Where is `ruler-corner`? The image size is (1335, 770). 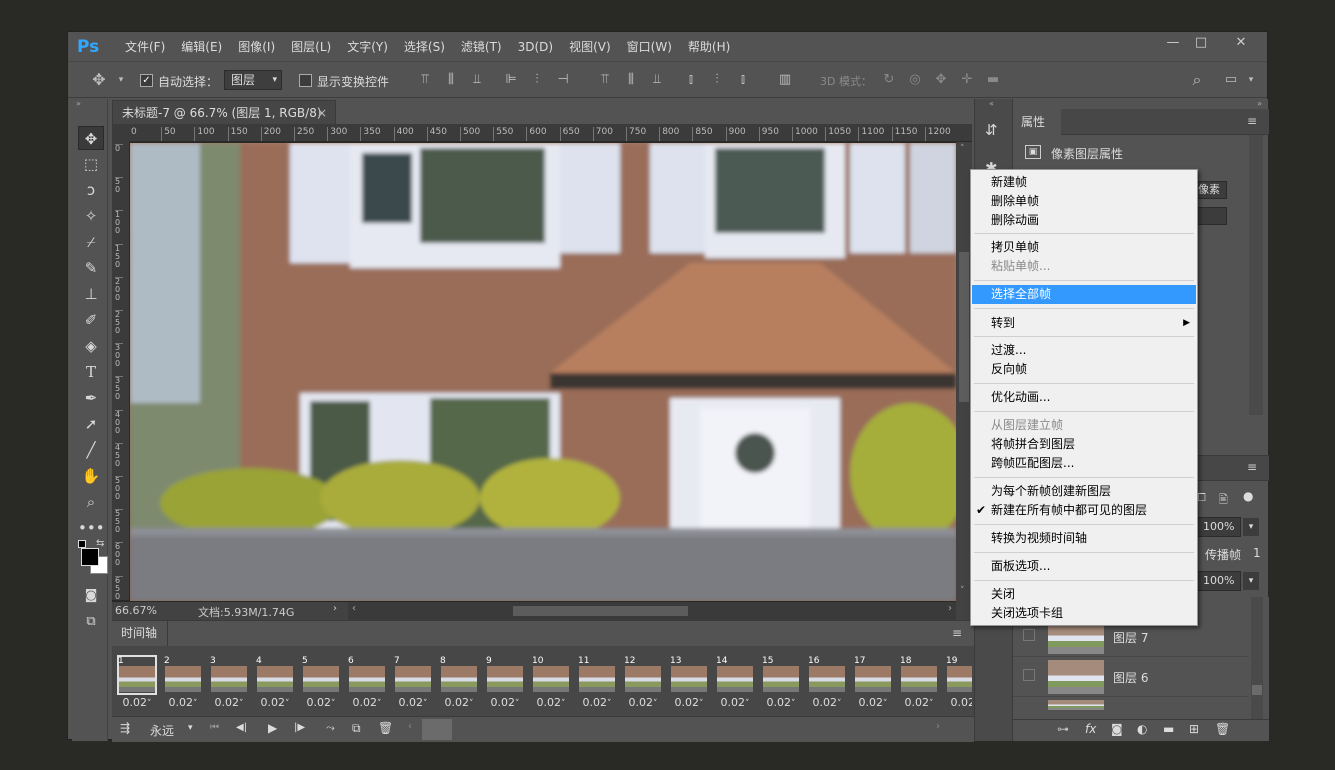
ruler-corner is located at coordinates (121, 133).